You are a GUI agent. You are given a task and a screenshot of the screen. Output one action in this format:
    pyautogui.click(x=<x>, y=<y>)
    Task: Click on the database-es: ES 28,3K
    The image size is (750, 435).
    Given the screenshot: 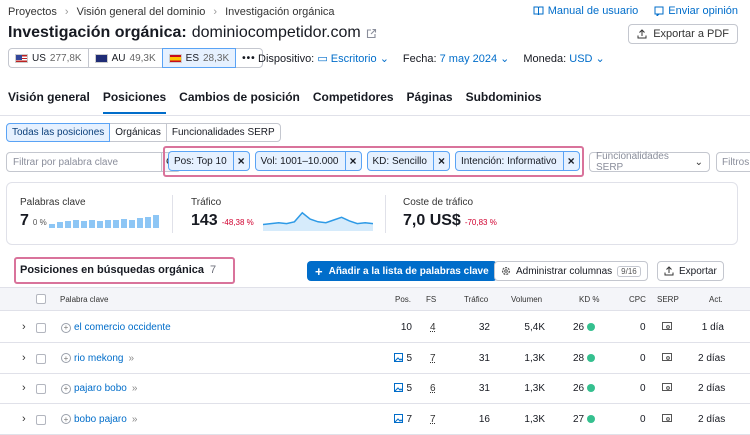 What is the action you would take?
    pyautogui.click(x=199, y=58)
    